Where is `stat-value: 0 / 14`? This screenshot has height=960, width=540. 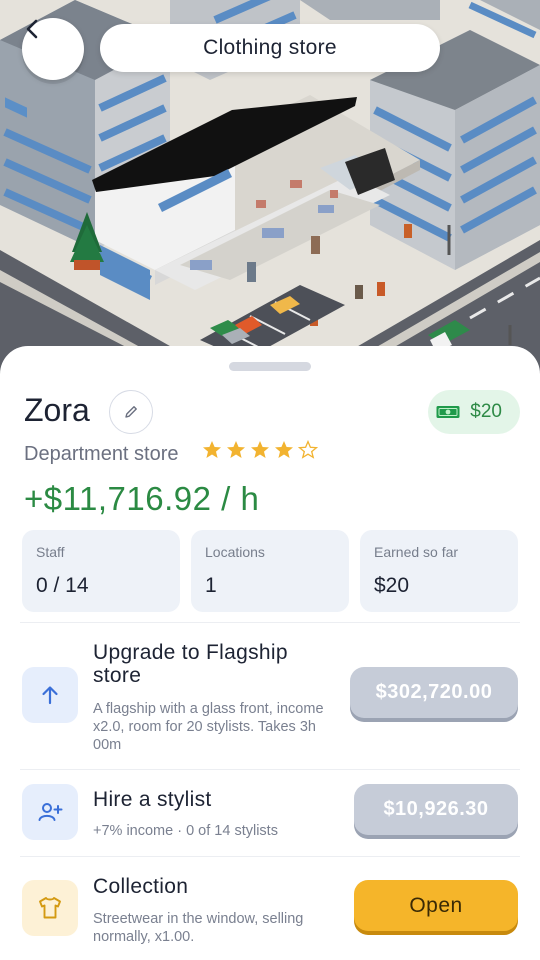 stat-value: 0 / 14 is located at coordinates (62, 585).